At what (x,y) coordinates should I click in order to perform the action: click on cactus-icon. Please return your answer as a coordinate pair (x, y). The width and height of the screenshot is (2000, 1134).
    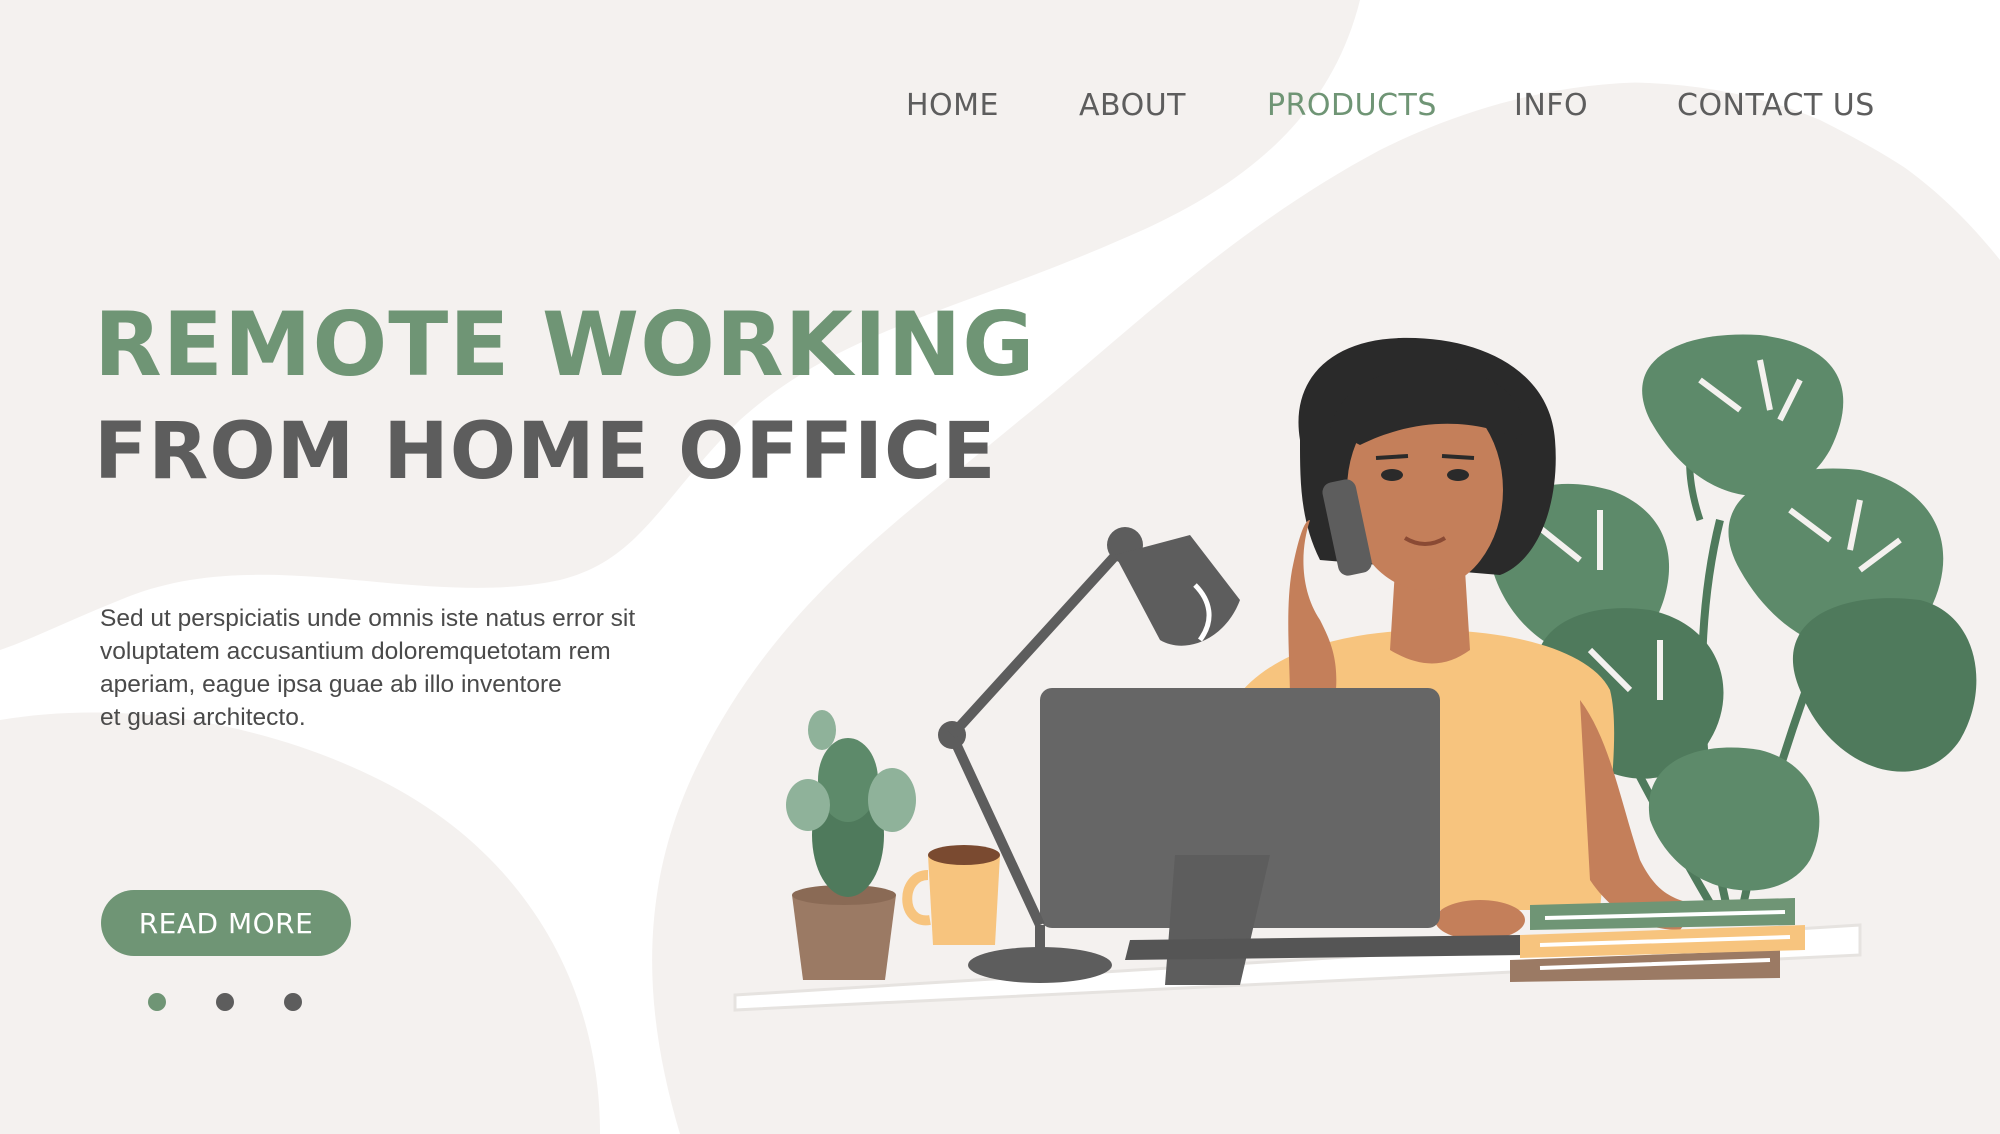
    Looking at the image, I should click on (851, 845).